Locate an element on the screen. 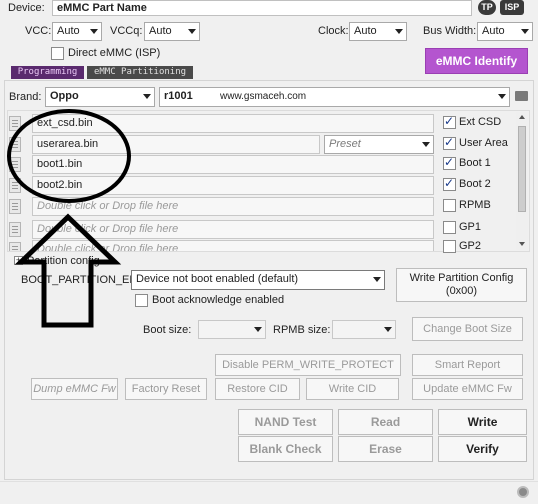 The height and width of the screenshot is (504, 538). annotation-circle is located at coordinates (69, 156).